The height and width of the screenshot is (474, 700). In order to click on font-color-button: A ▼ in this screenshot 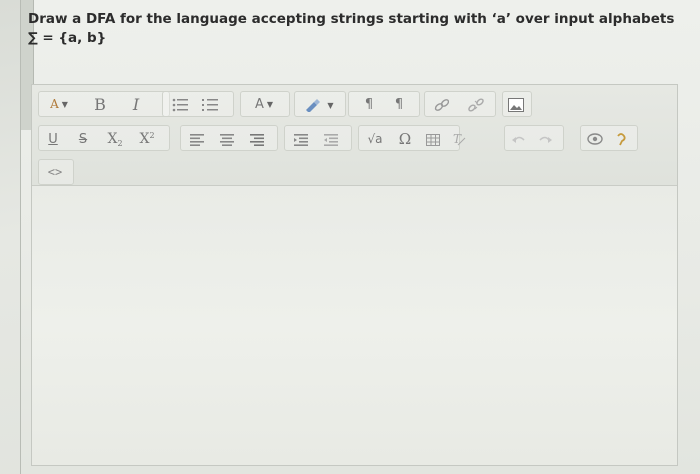, I will do `click(264, 104)`.